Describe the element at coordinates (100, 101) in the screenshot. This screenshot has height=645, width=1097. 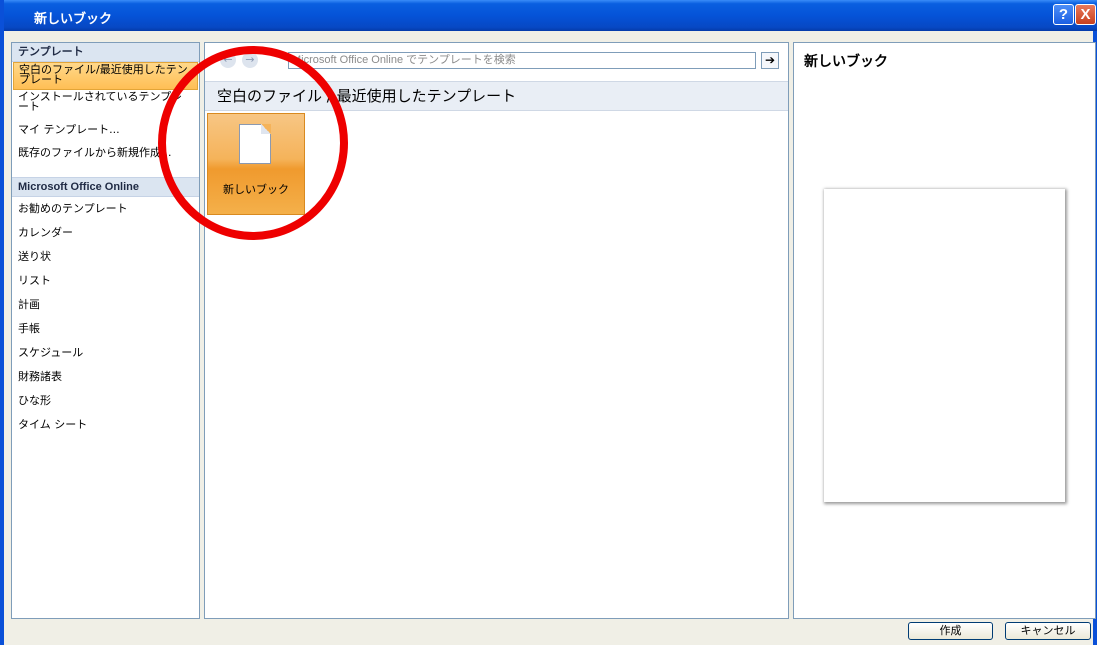
I see `sidebar-item-label: インストールされているテンプレート` at that location.